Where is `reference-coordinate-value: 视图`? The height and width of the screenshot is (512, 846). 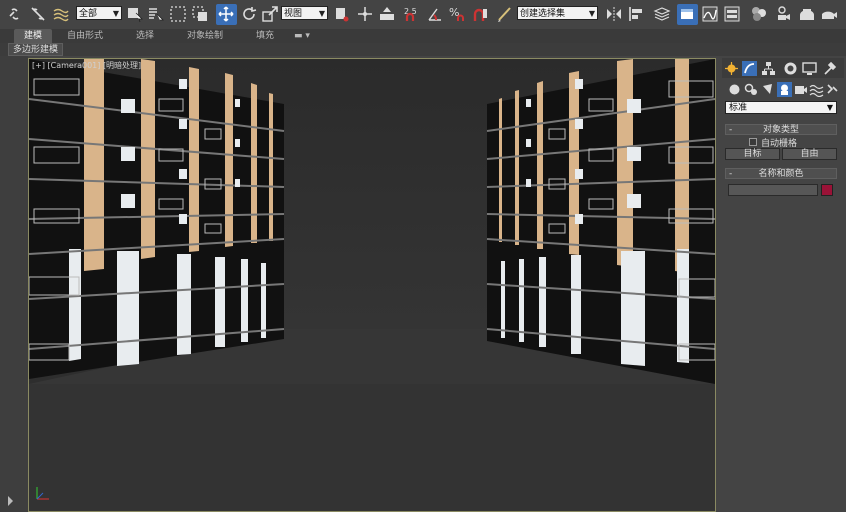
reference-coordinate-value: 视图 is located at coordinates (293, 14).